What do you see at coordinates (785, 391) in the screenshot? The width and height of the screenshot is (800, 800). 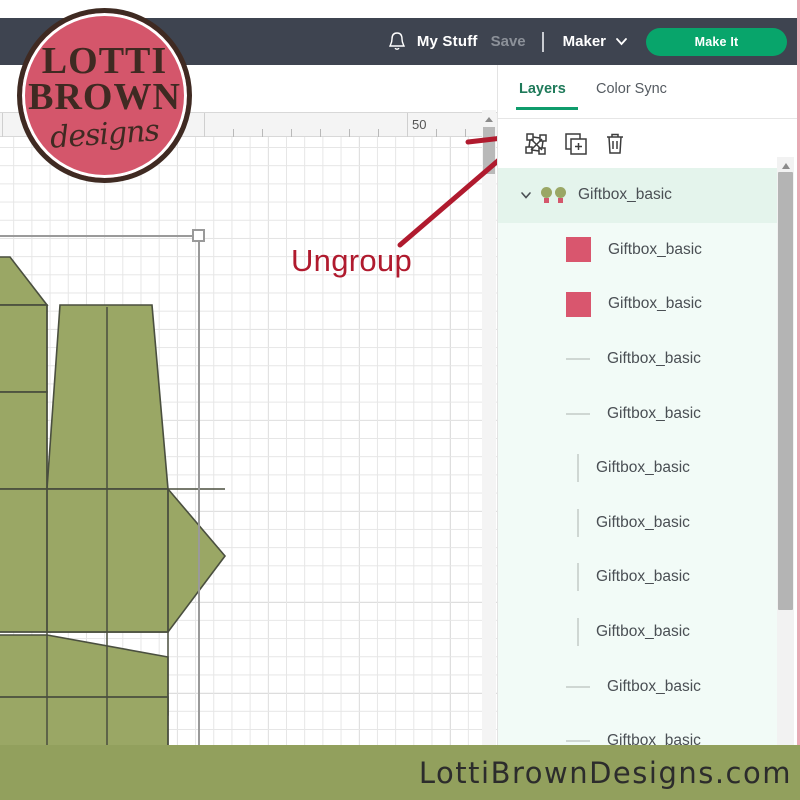 I see `layers-scroll-thumb` at bounding box center [785, 391].